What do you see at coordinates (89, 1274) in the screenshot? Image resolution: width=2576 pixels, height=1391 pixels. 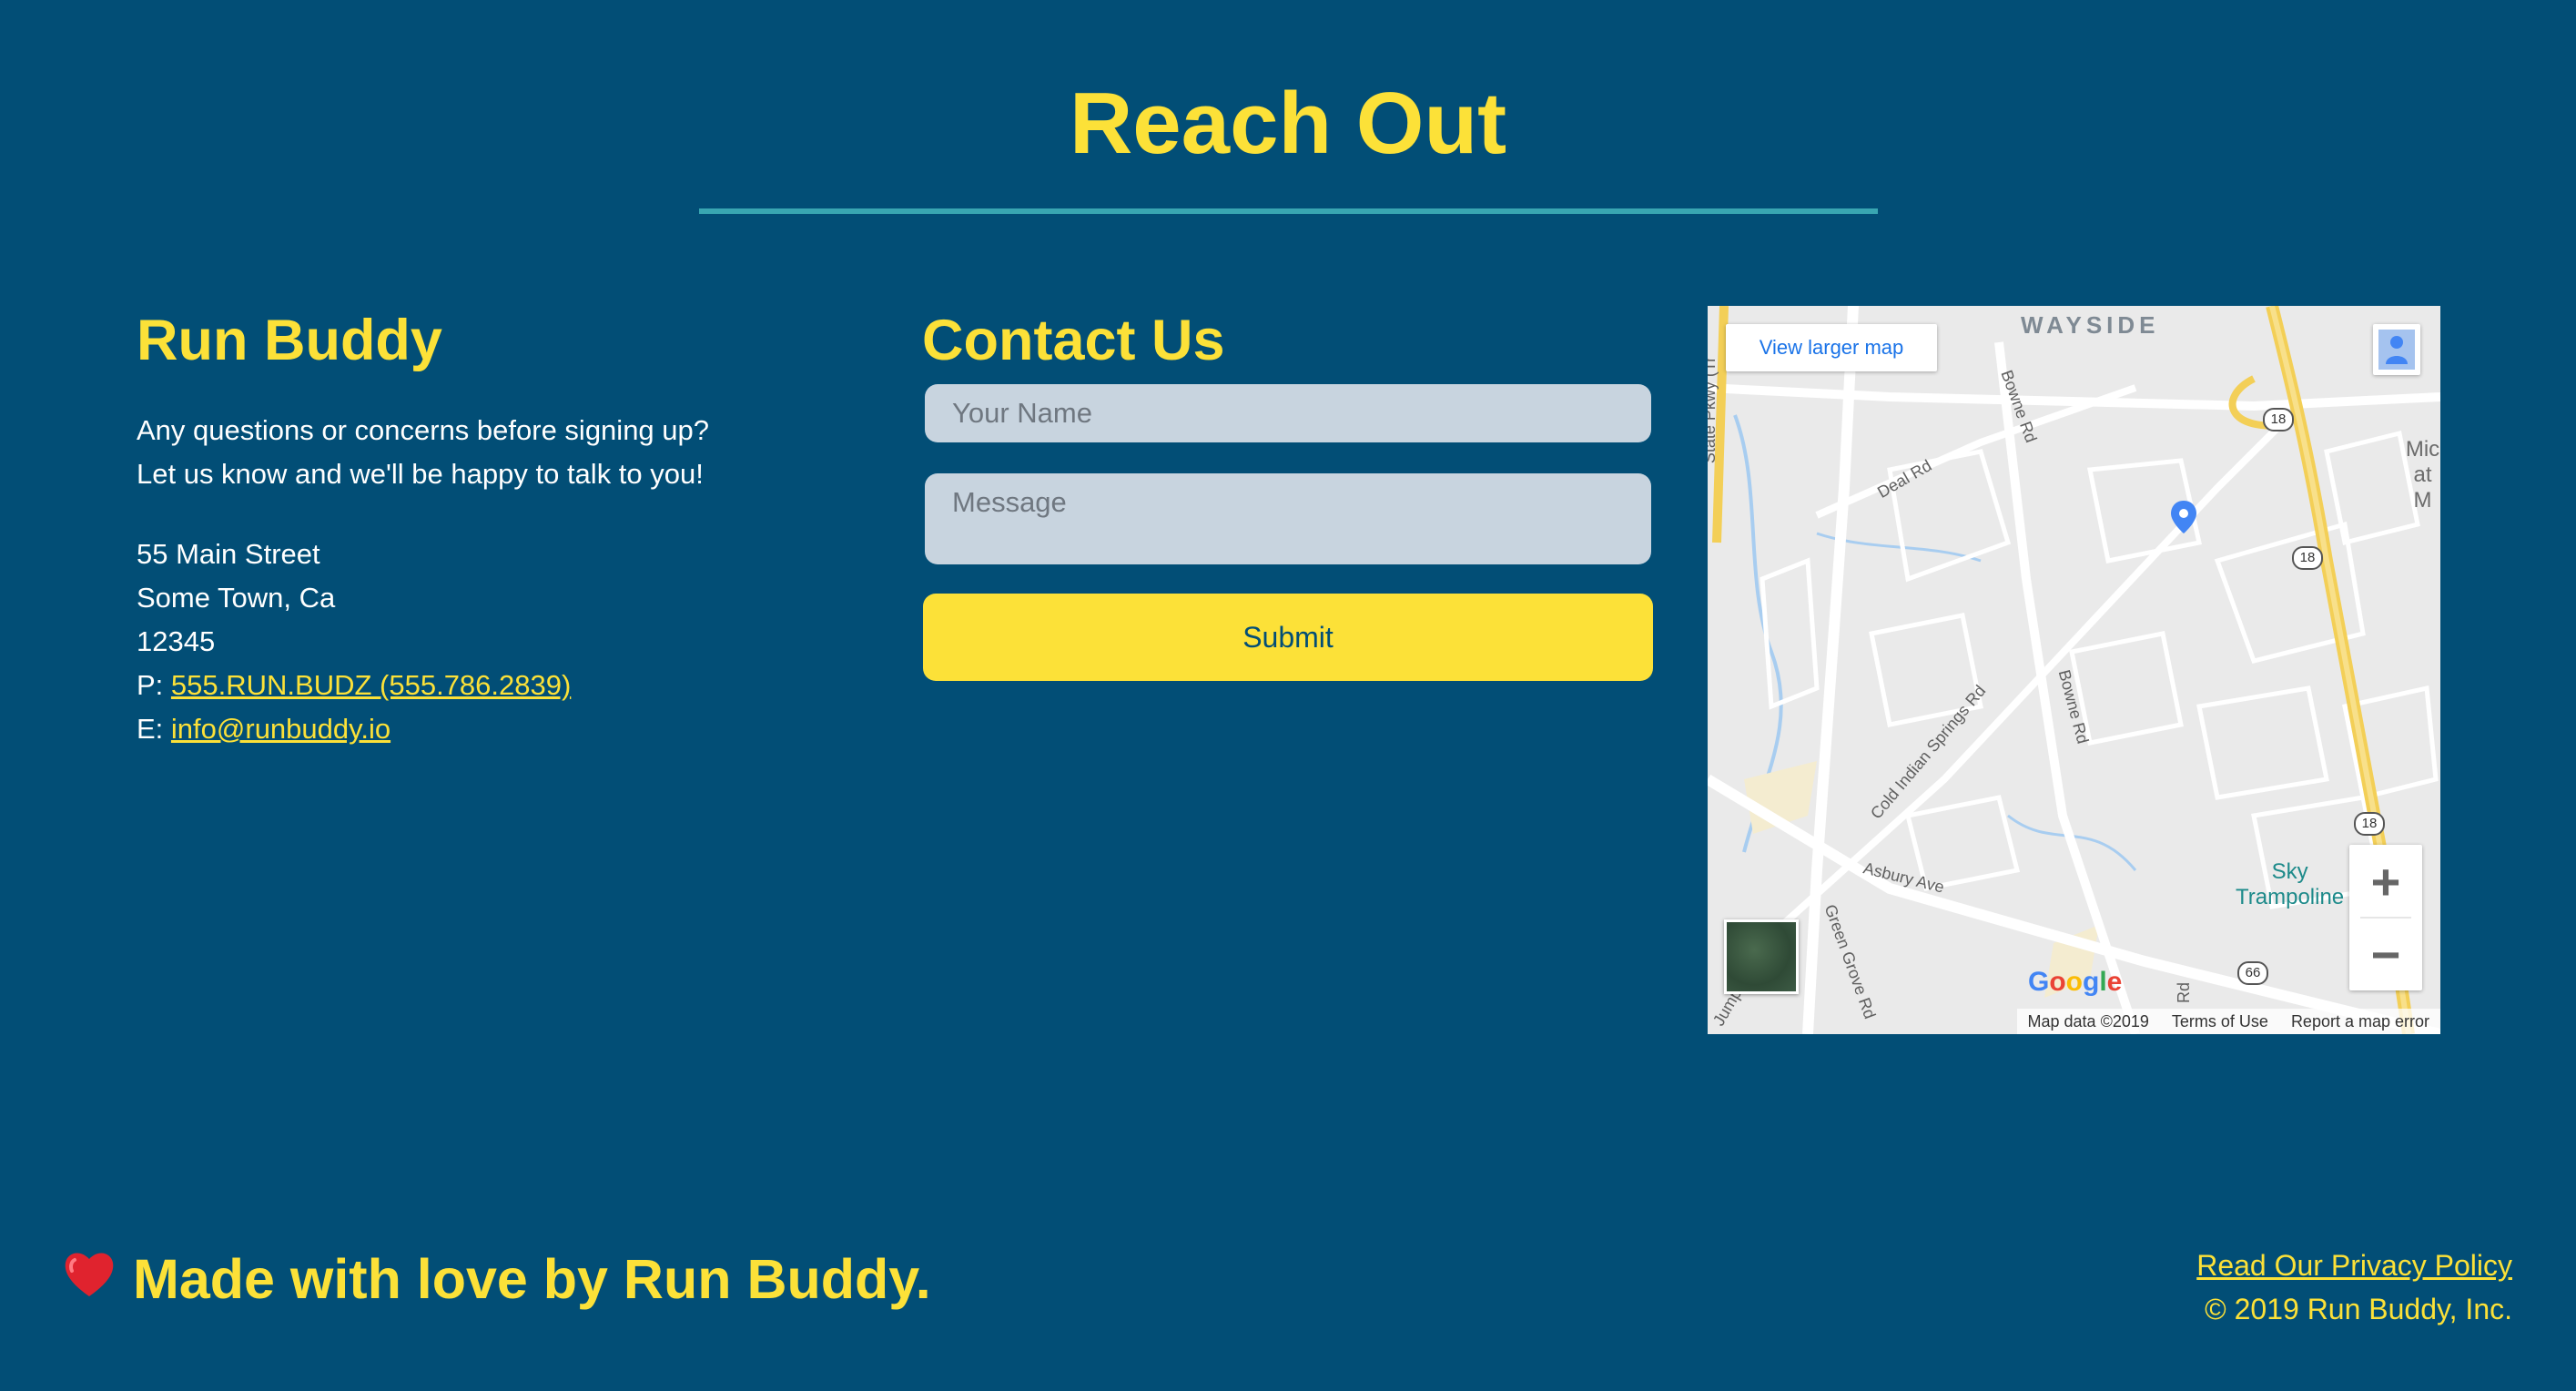 I see `heart-icon` at bounding box center [89, 1274].